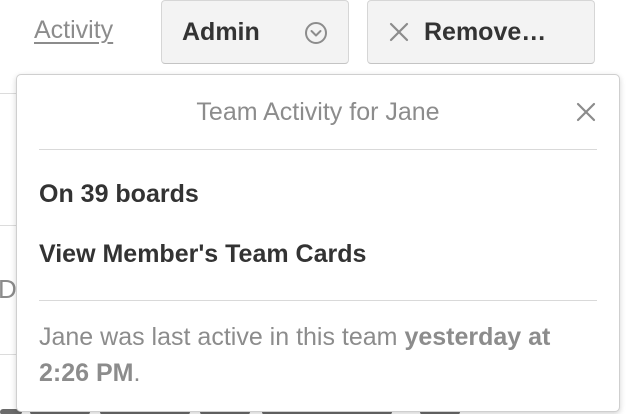  Describe the element at coordinates (119, 194) in the screenshot. I see `boards-count-item: On 39 boards` at that location.